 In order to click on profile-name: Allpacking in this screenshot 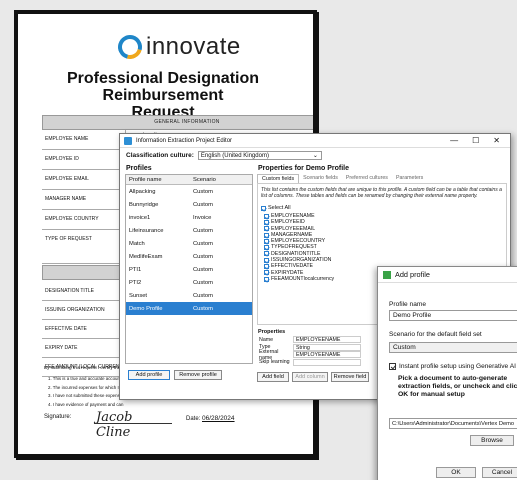, I will do `click(142, 191)`.